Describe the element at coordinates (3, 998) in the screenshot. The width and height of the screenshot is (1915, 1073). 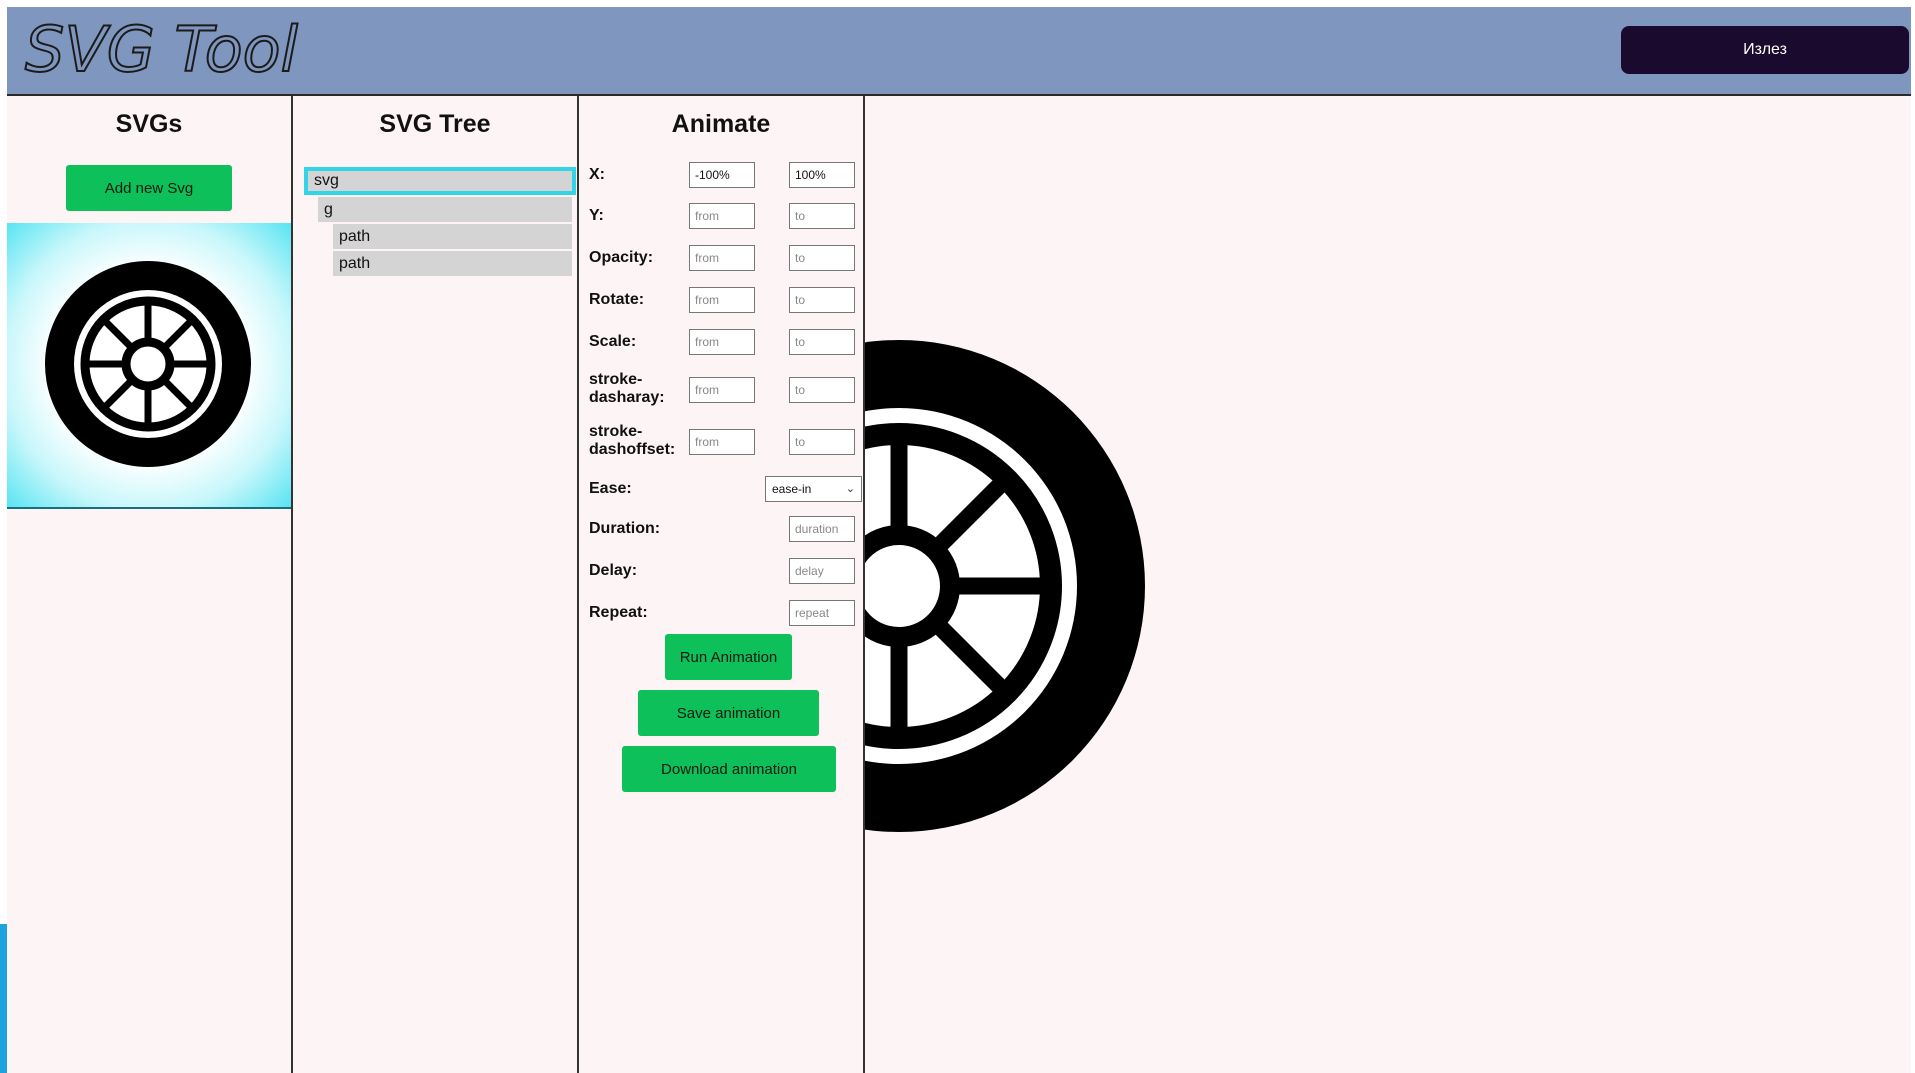
I see `window-edge-strip` at that location.